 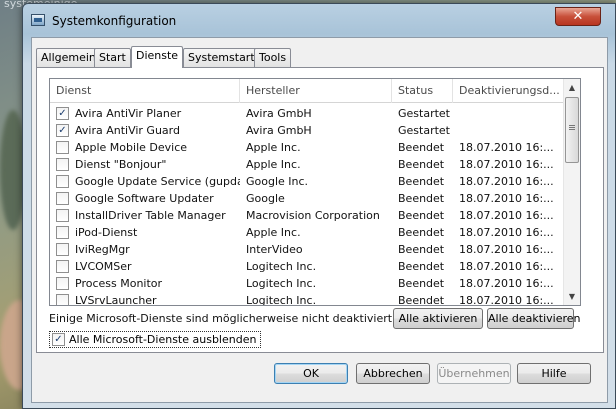 What do you see at coordinates (114, 21) in the screenshot?
I see `window-title: Systemkonfiguration` at bounding box center [114, 21].